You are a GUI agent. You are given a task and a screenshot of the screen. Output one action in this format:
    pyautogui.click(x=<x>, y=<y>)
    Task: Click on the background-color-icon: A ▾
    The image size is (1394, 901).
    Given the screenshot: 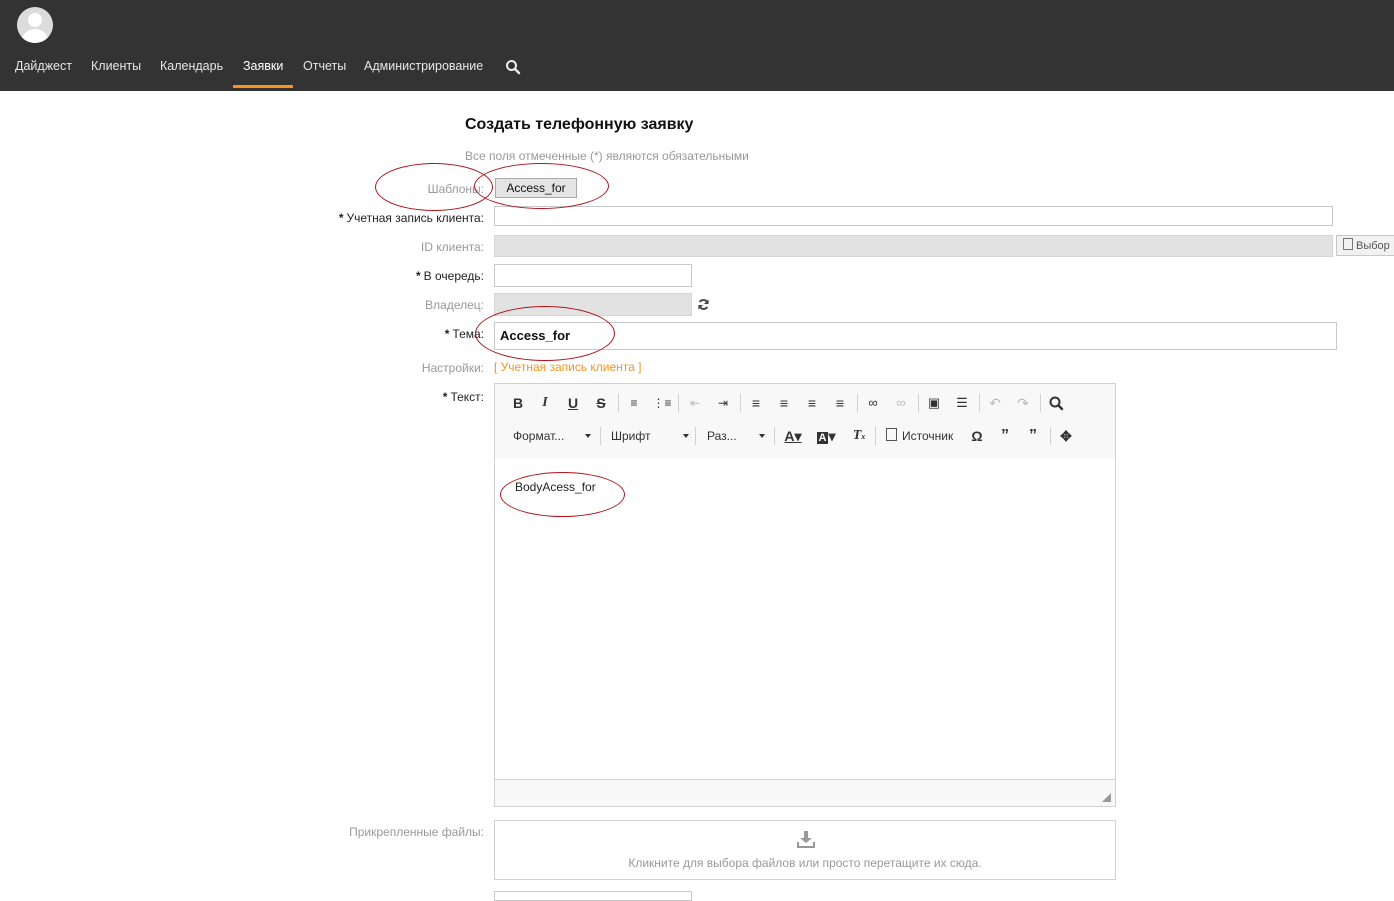 What is the action you would take?
    pyautogui.click(x=826, y=436)
    